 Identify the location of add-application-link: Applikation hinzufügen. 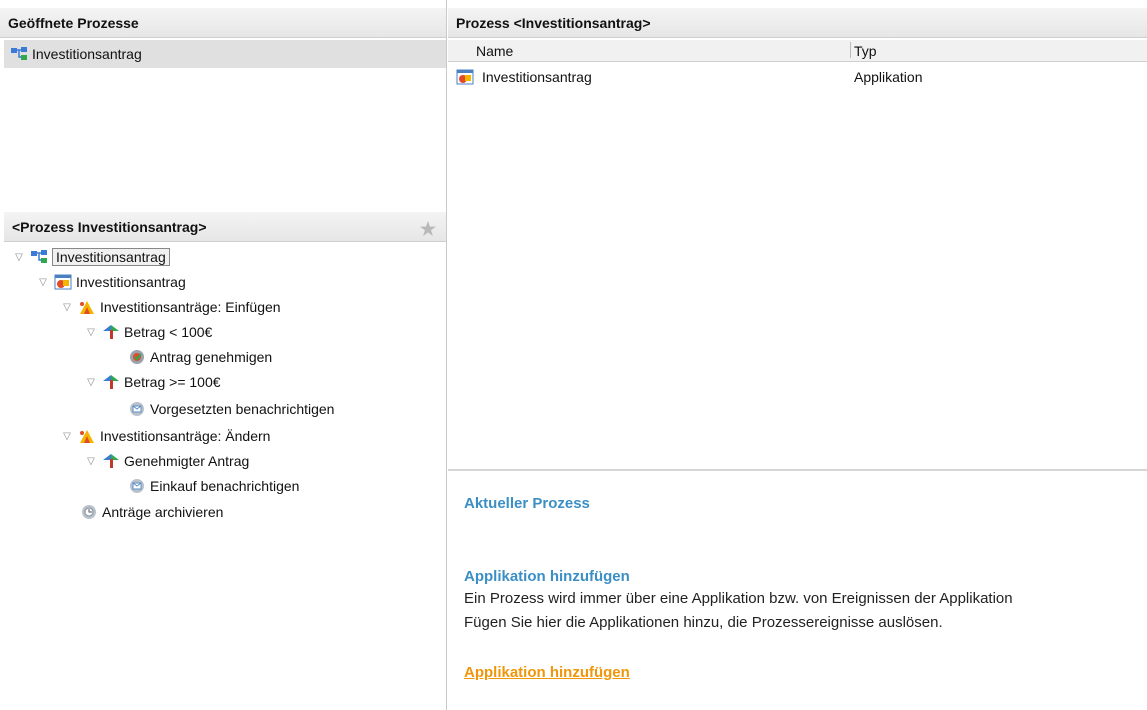
(547, 672).